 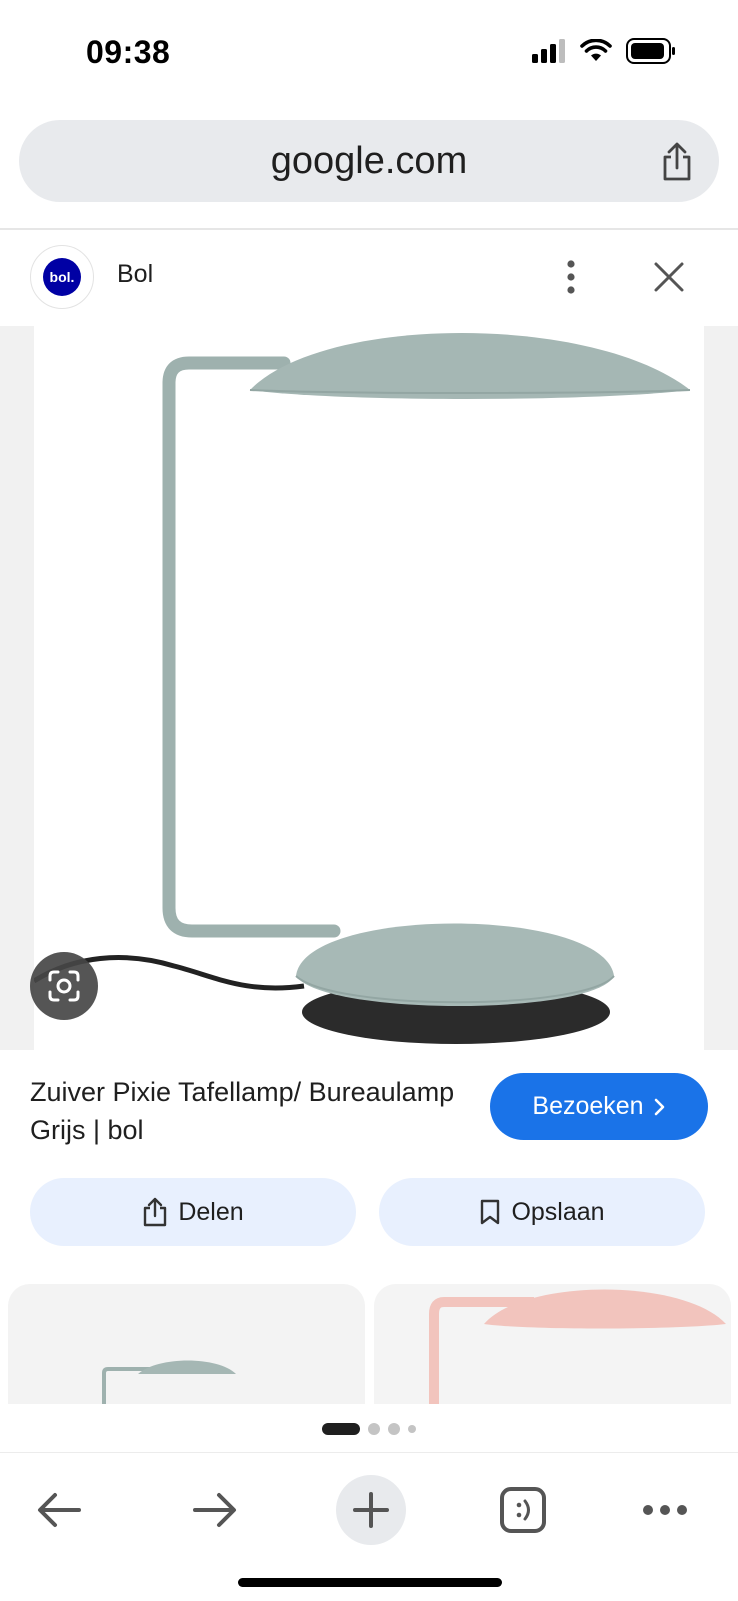 I want to click on back-icon, so click(x=59, y=1510).